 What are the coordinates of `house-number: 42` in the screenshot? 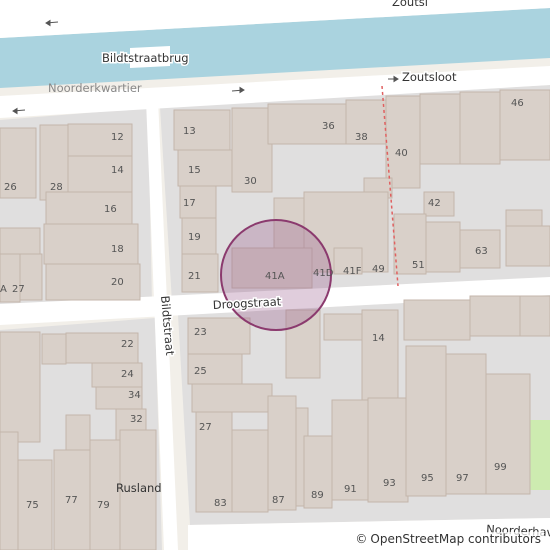 It's located at (434, 203).